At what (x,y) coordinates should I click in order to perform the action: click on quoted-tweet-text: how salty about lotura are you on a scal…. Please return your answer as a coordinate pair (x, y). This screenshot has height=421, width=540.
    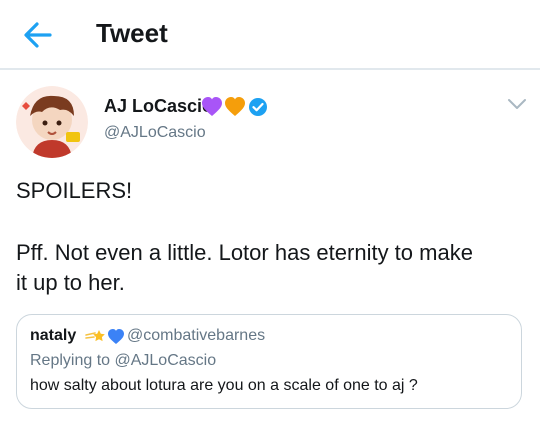
    Looking at the image, I should click on (224, 385).